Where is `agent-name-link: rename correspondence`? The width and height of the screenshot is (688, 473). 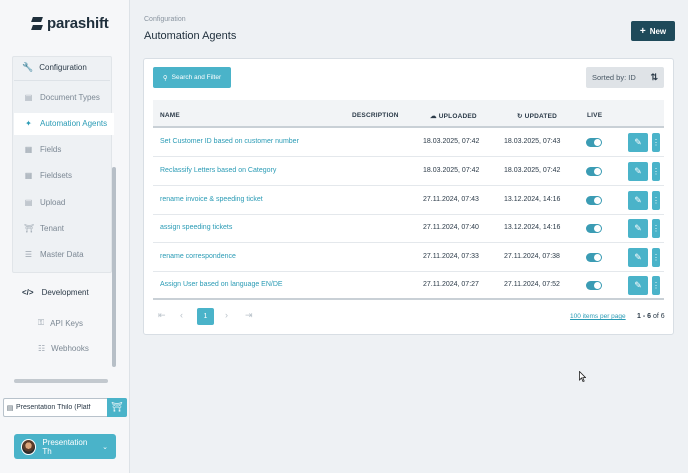 agent-name-link: rename correspondence is located at coordinates (198, 256).